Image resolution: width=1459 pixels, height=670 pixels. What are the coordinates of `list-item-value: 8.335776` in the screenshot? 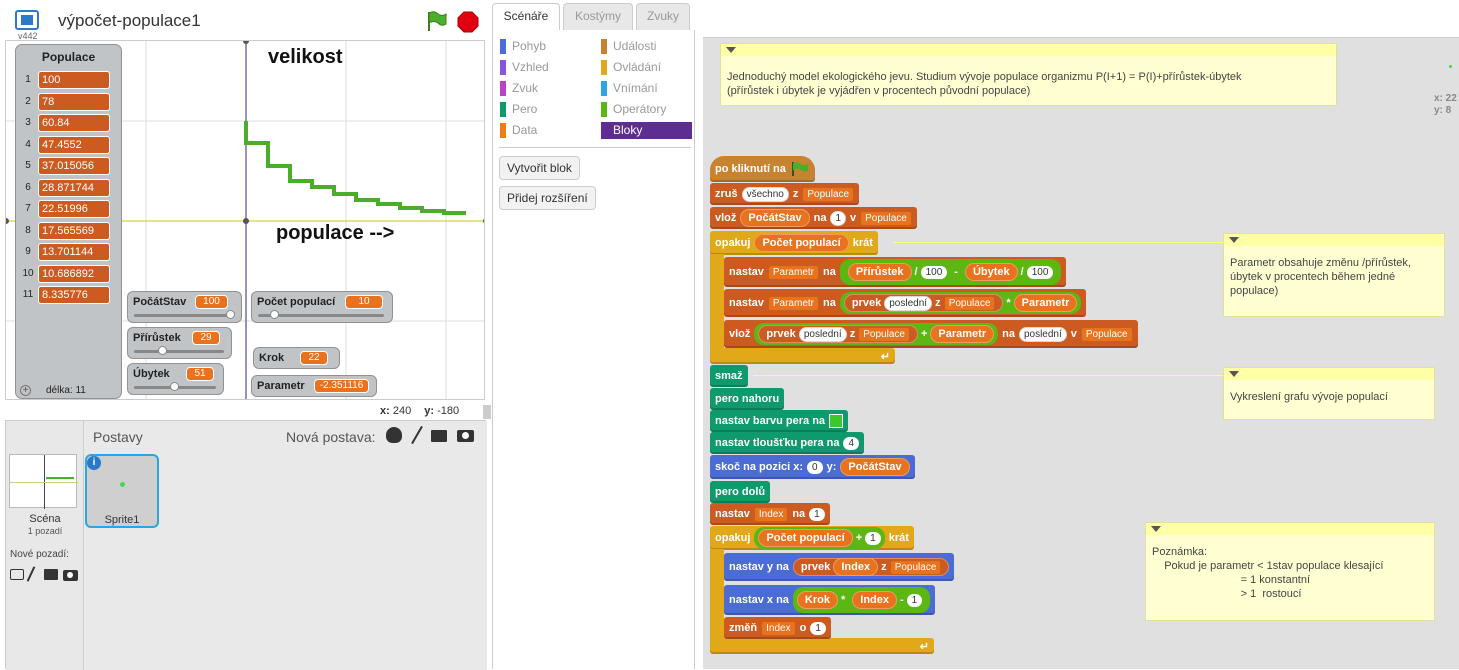 It's located at (74, 295).